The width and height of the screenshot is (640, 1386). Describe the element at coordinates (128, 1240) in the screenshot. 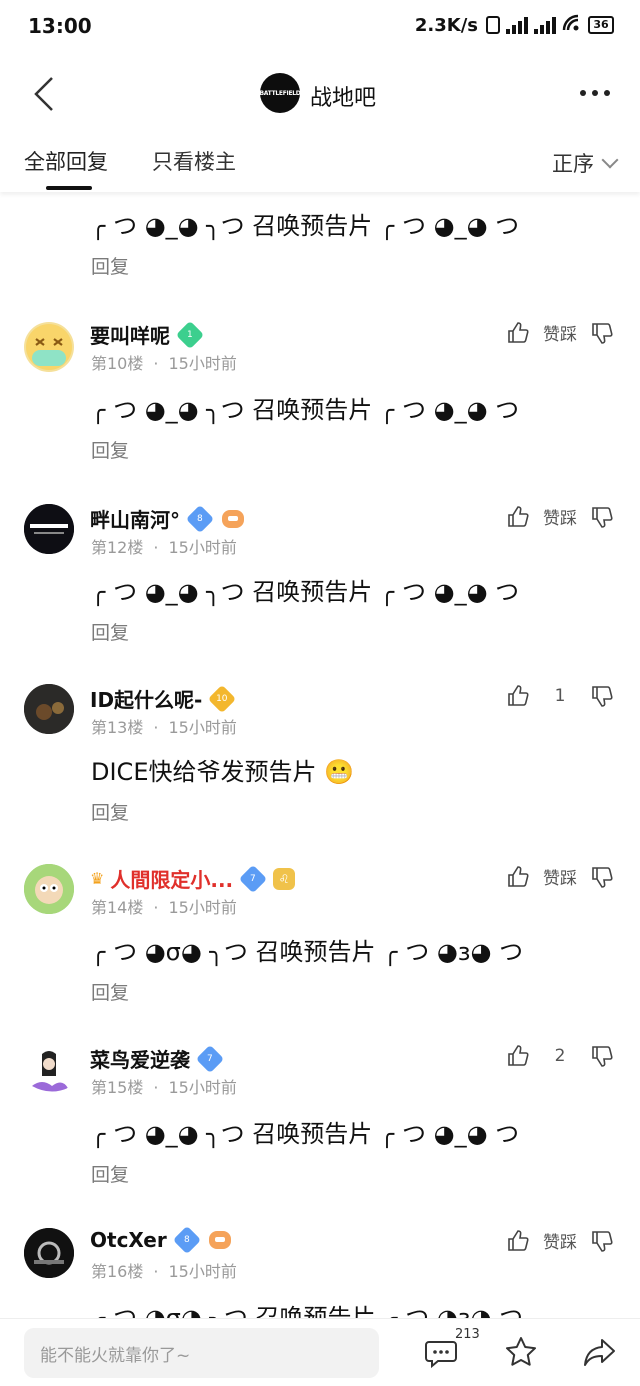

I see `username: OtcXer` at that location.